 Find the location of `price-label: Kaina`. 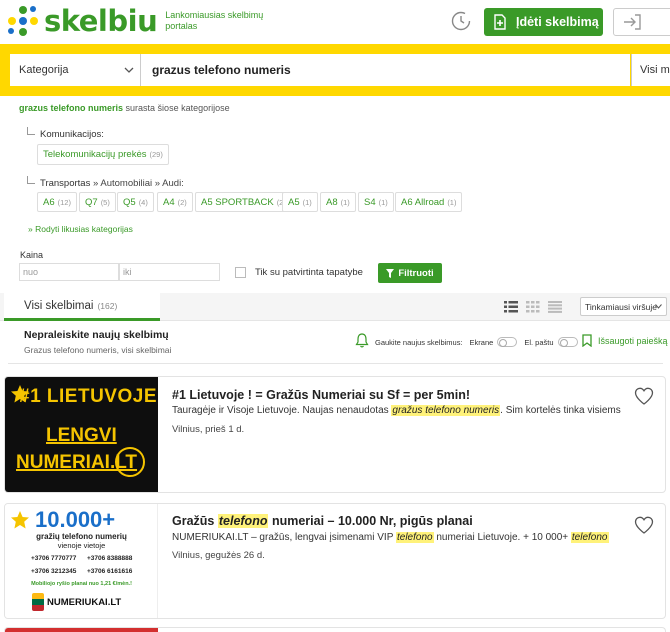

price-label: Kaina is located at coordinates (32, 255).